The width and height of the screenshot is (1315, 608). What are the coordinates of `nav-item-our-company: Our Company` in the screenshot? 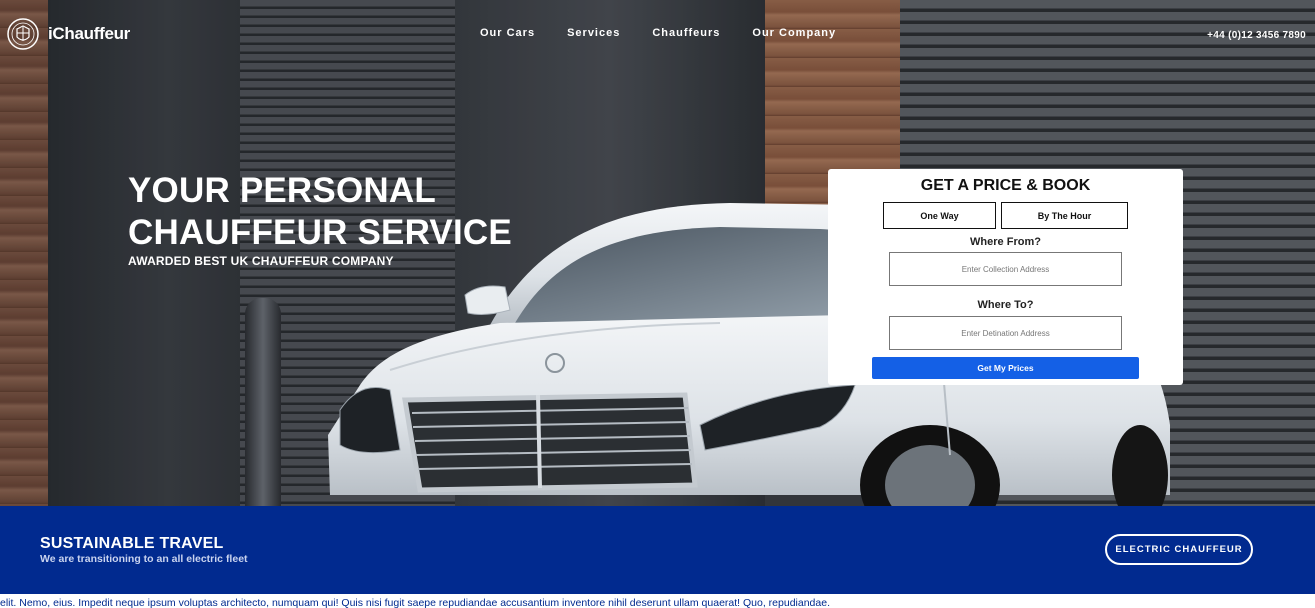 It's located at (794, 33).